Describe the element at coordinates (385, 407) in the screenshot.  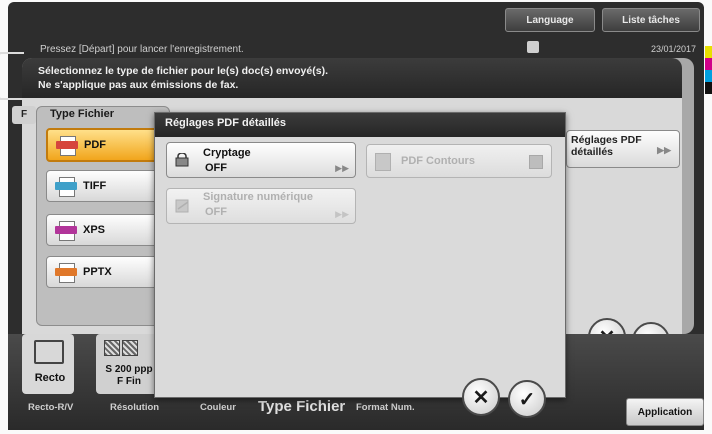
I see `bottom-label-file-format: Format Num.` at that location.